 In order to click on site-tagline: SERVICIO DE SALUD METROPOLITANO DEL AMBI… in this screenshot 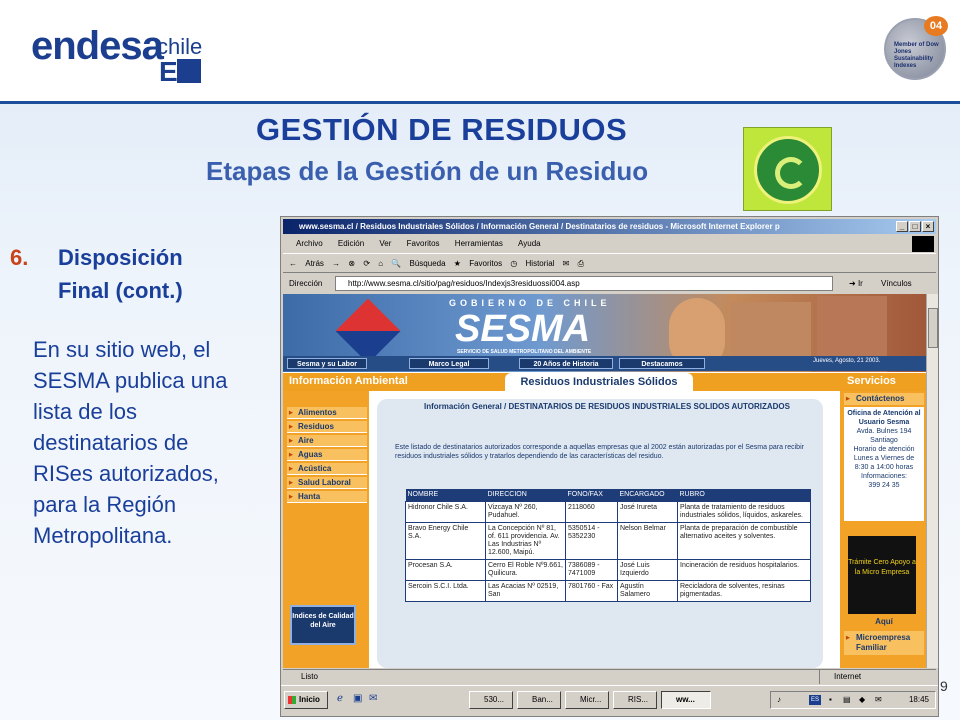, I will do `click(524, 352)`.